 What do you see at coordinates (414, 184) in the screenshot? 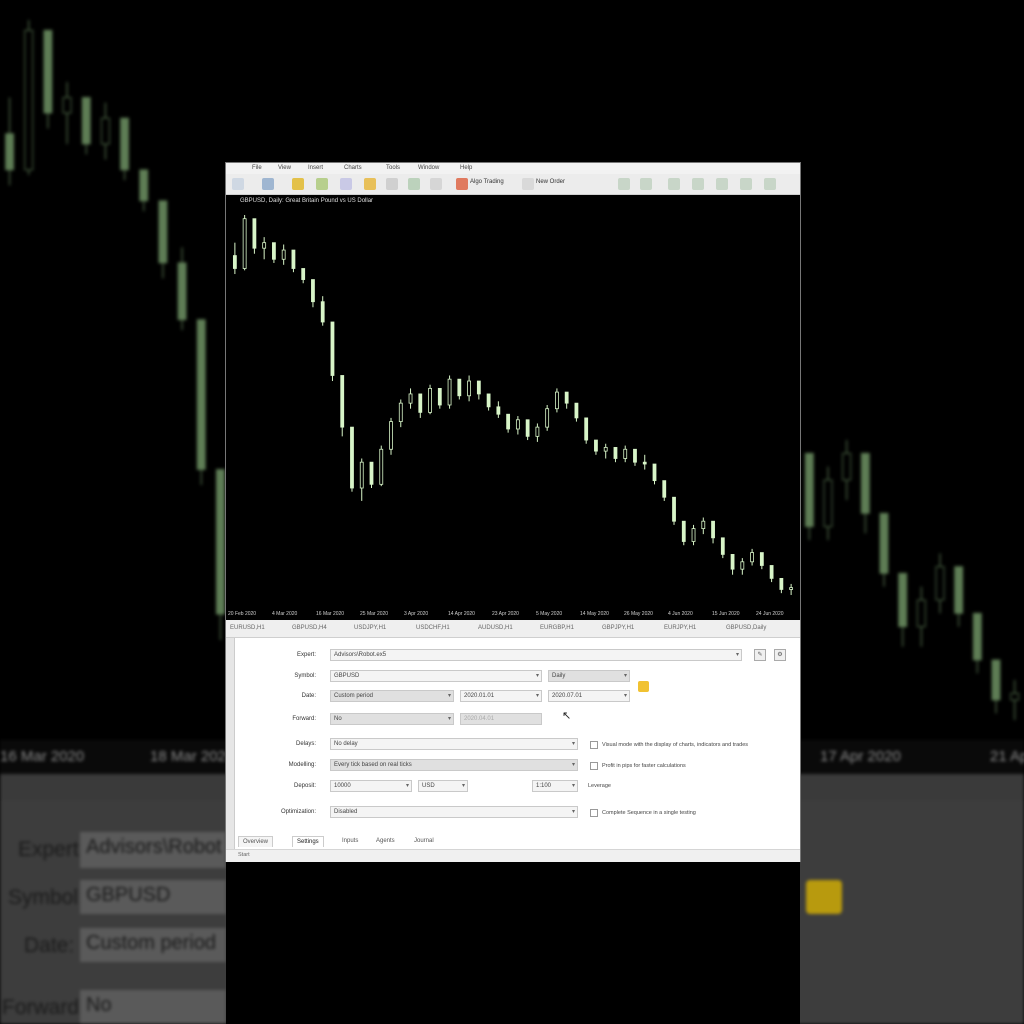
I see `ide-icon` at bounding box center [414, 184].